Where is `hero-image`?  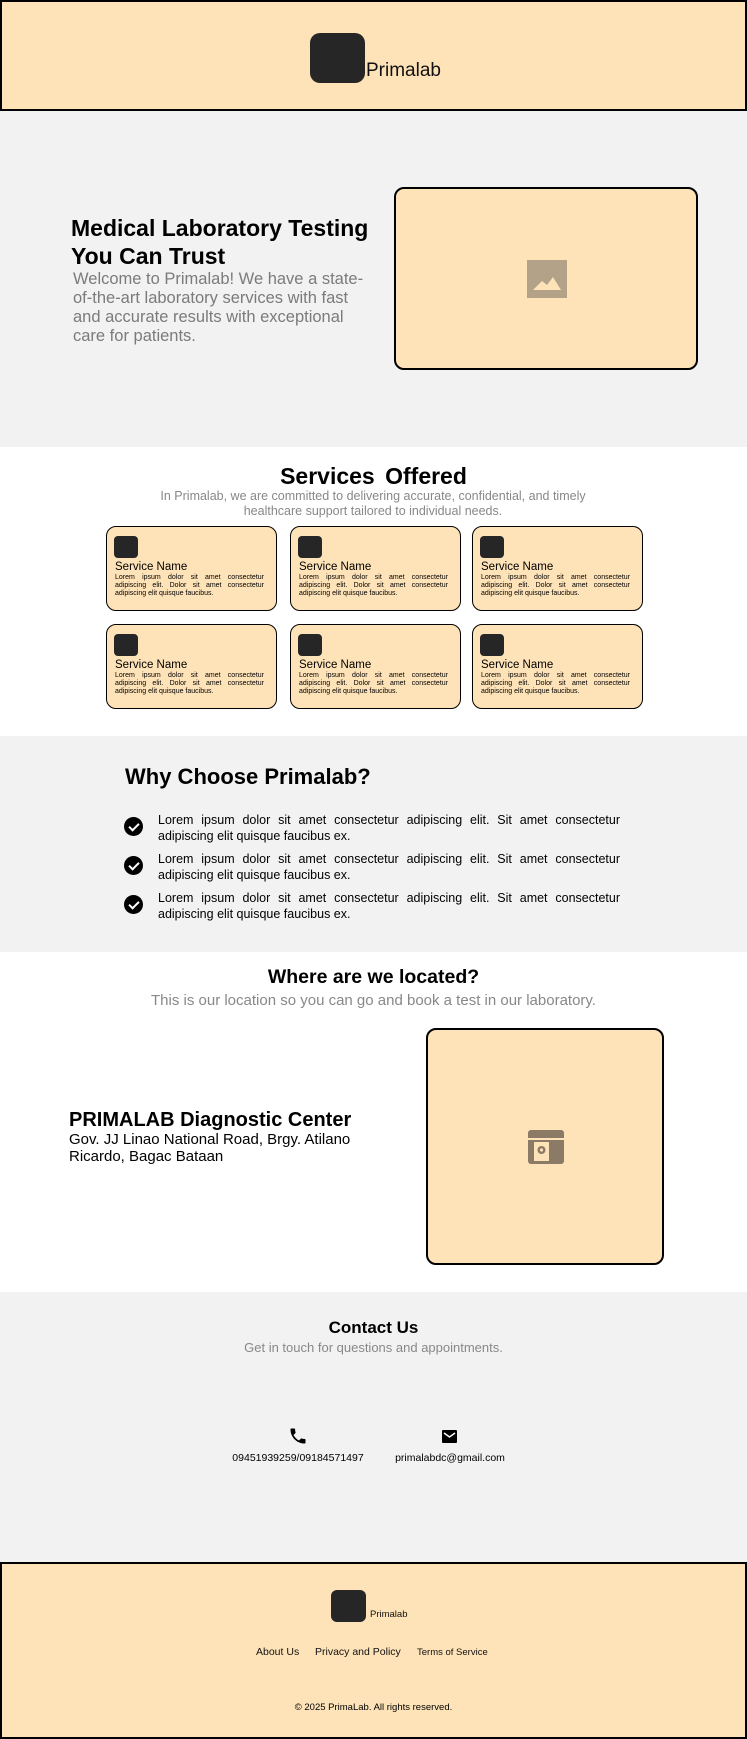
hero-image is located at coordinates (546, 278).